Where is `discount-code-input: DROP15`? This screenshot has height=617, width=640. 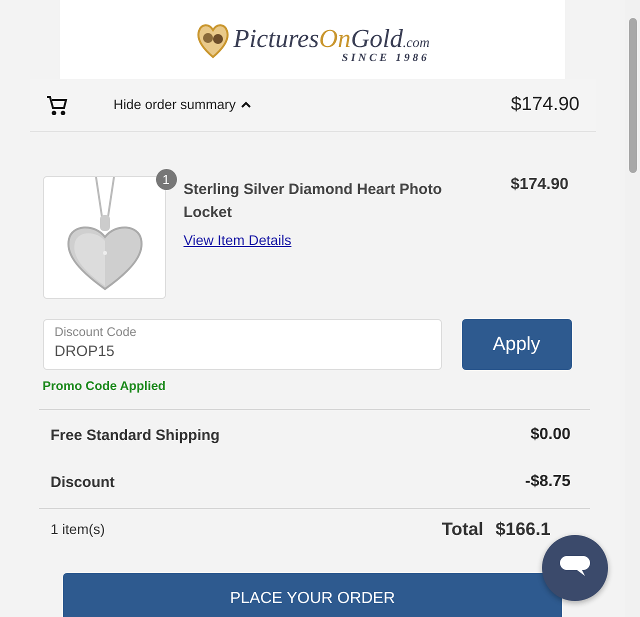 discount-code-input: DROP15 is located at coordinates (242, 351).